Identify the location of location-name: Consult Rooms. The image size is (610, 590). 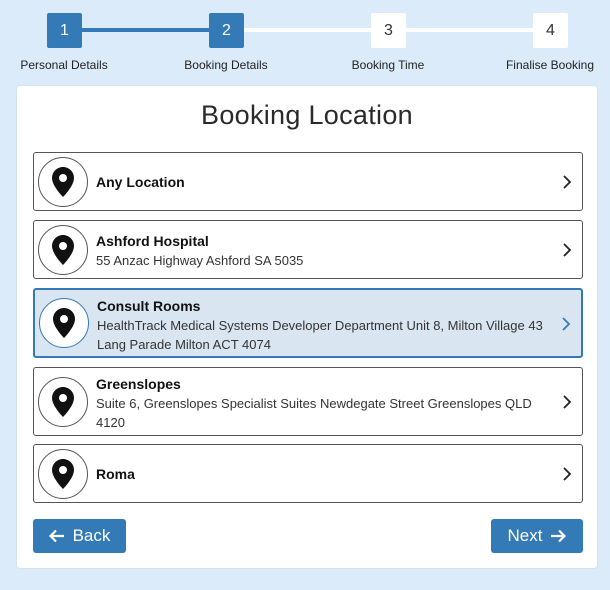
(149, 306).